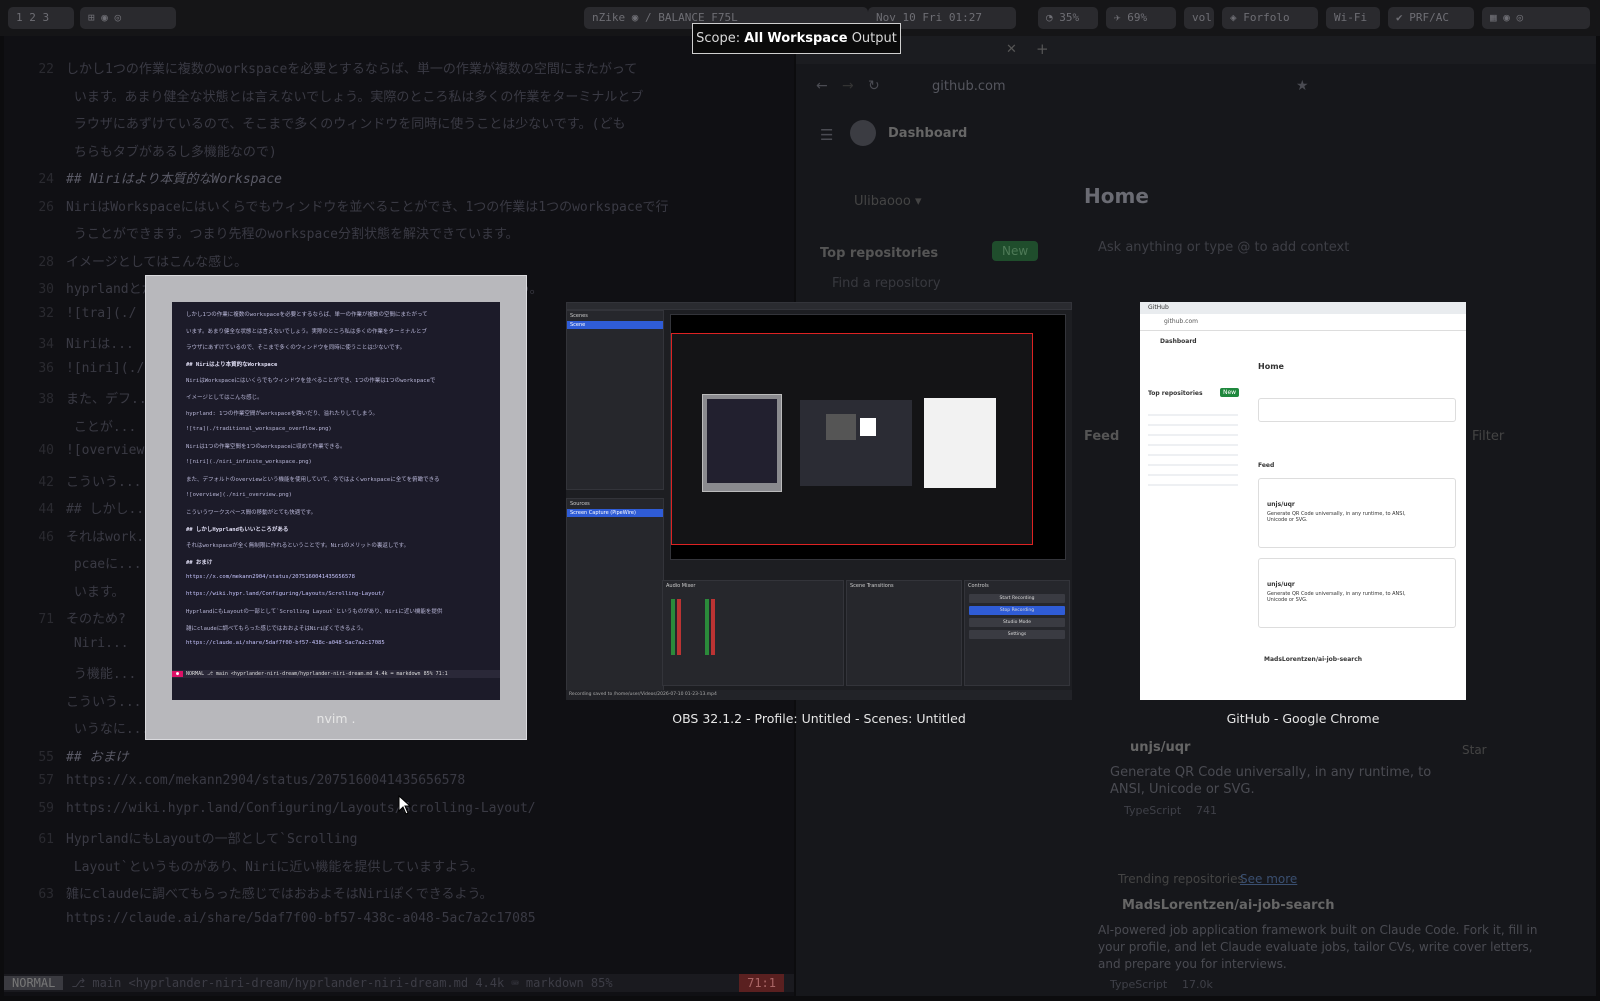 The image size is (1600, 1001). I want to click on obs-control-button: Start Recording, so click(1017, 598).